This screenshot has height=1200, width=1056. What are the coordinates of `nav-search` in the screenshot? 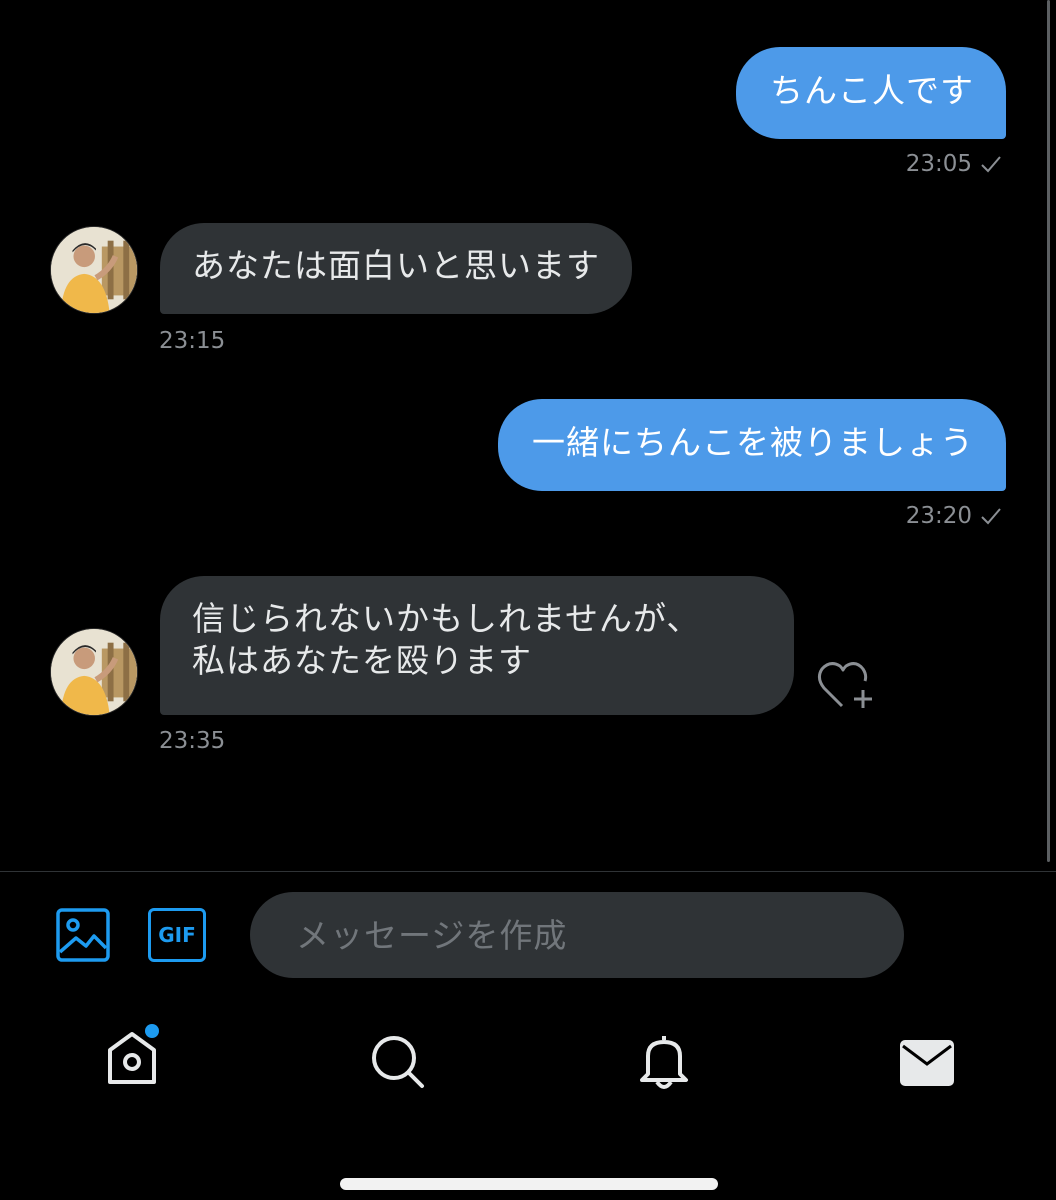 It's located at (398, 1062).